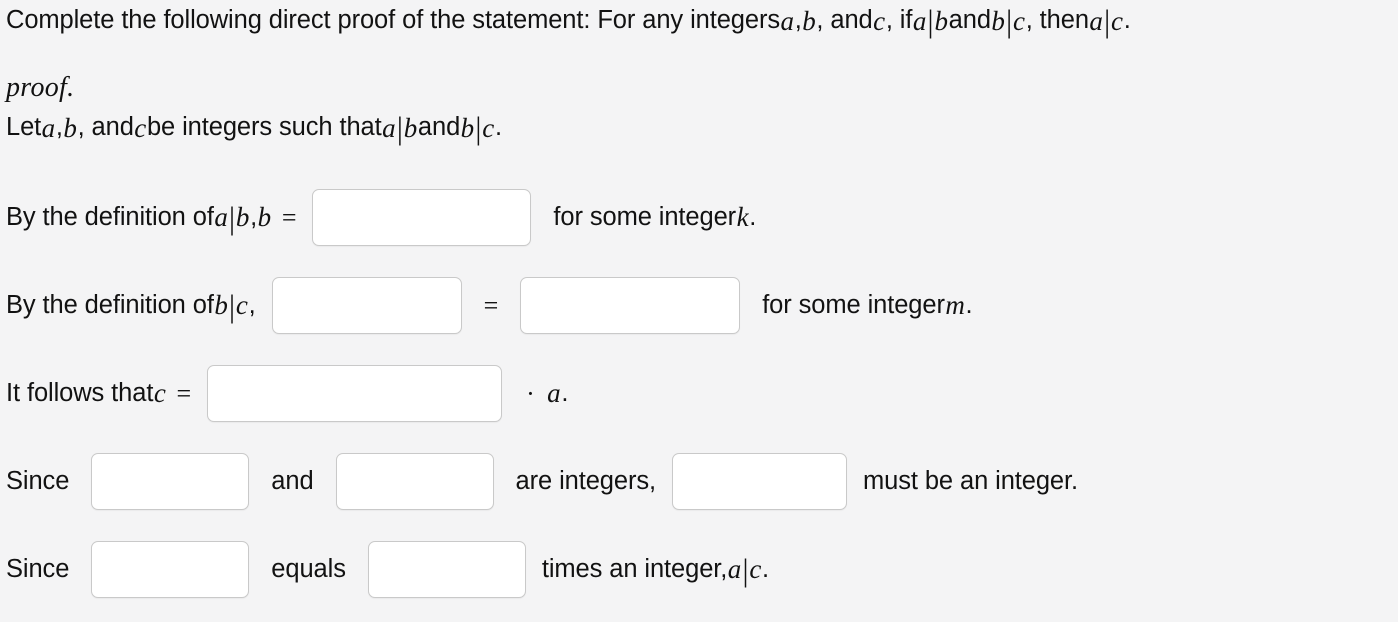  I want to click on proof-line-follows: It follows that c = · a., so click(287, 393).